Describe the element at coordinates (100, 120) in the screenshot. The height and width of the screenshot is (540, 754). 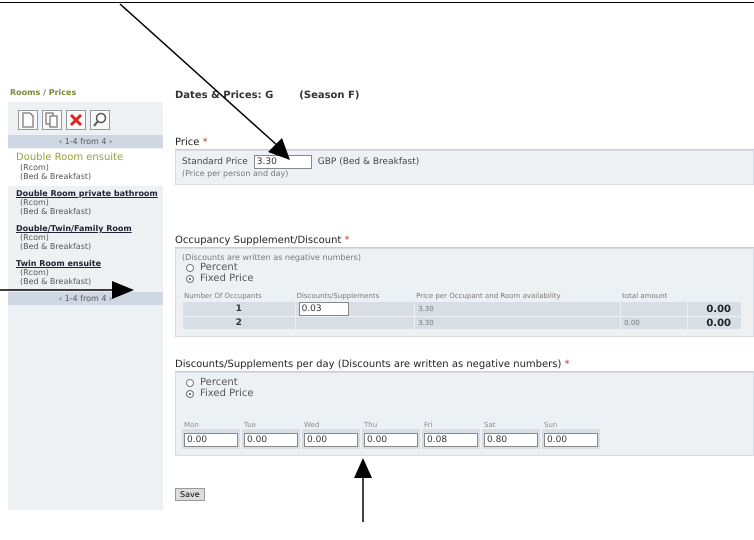
I see `search-icon` at that location.